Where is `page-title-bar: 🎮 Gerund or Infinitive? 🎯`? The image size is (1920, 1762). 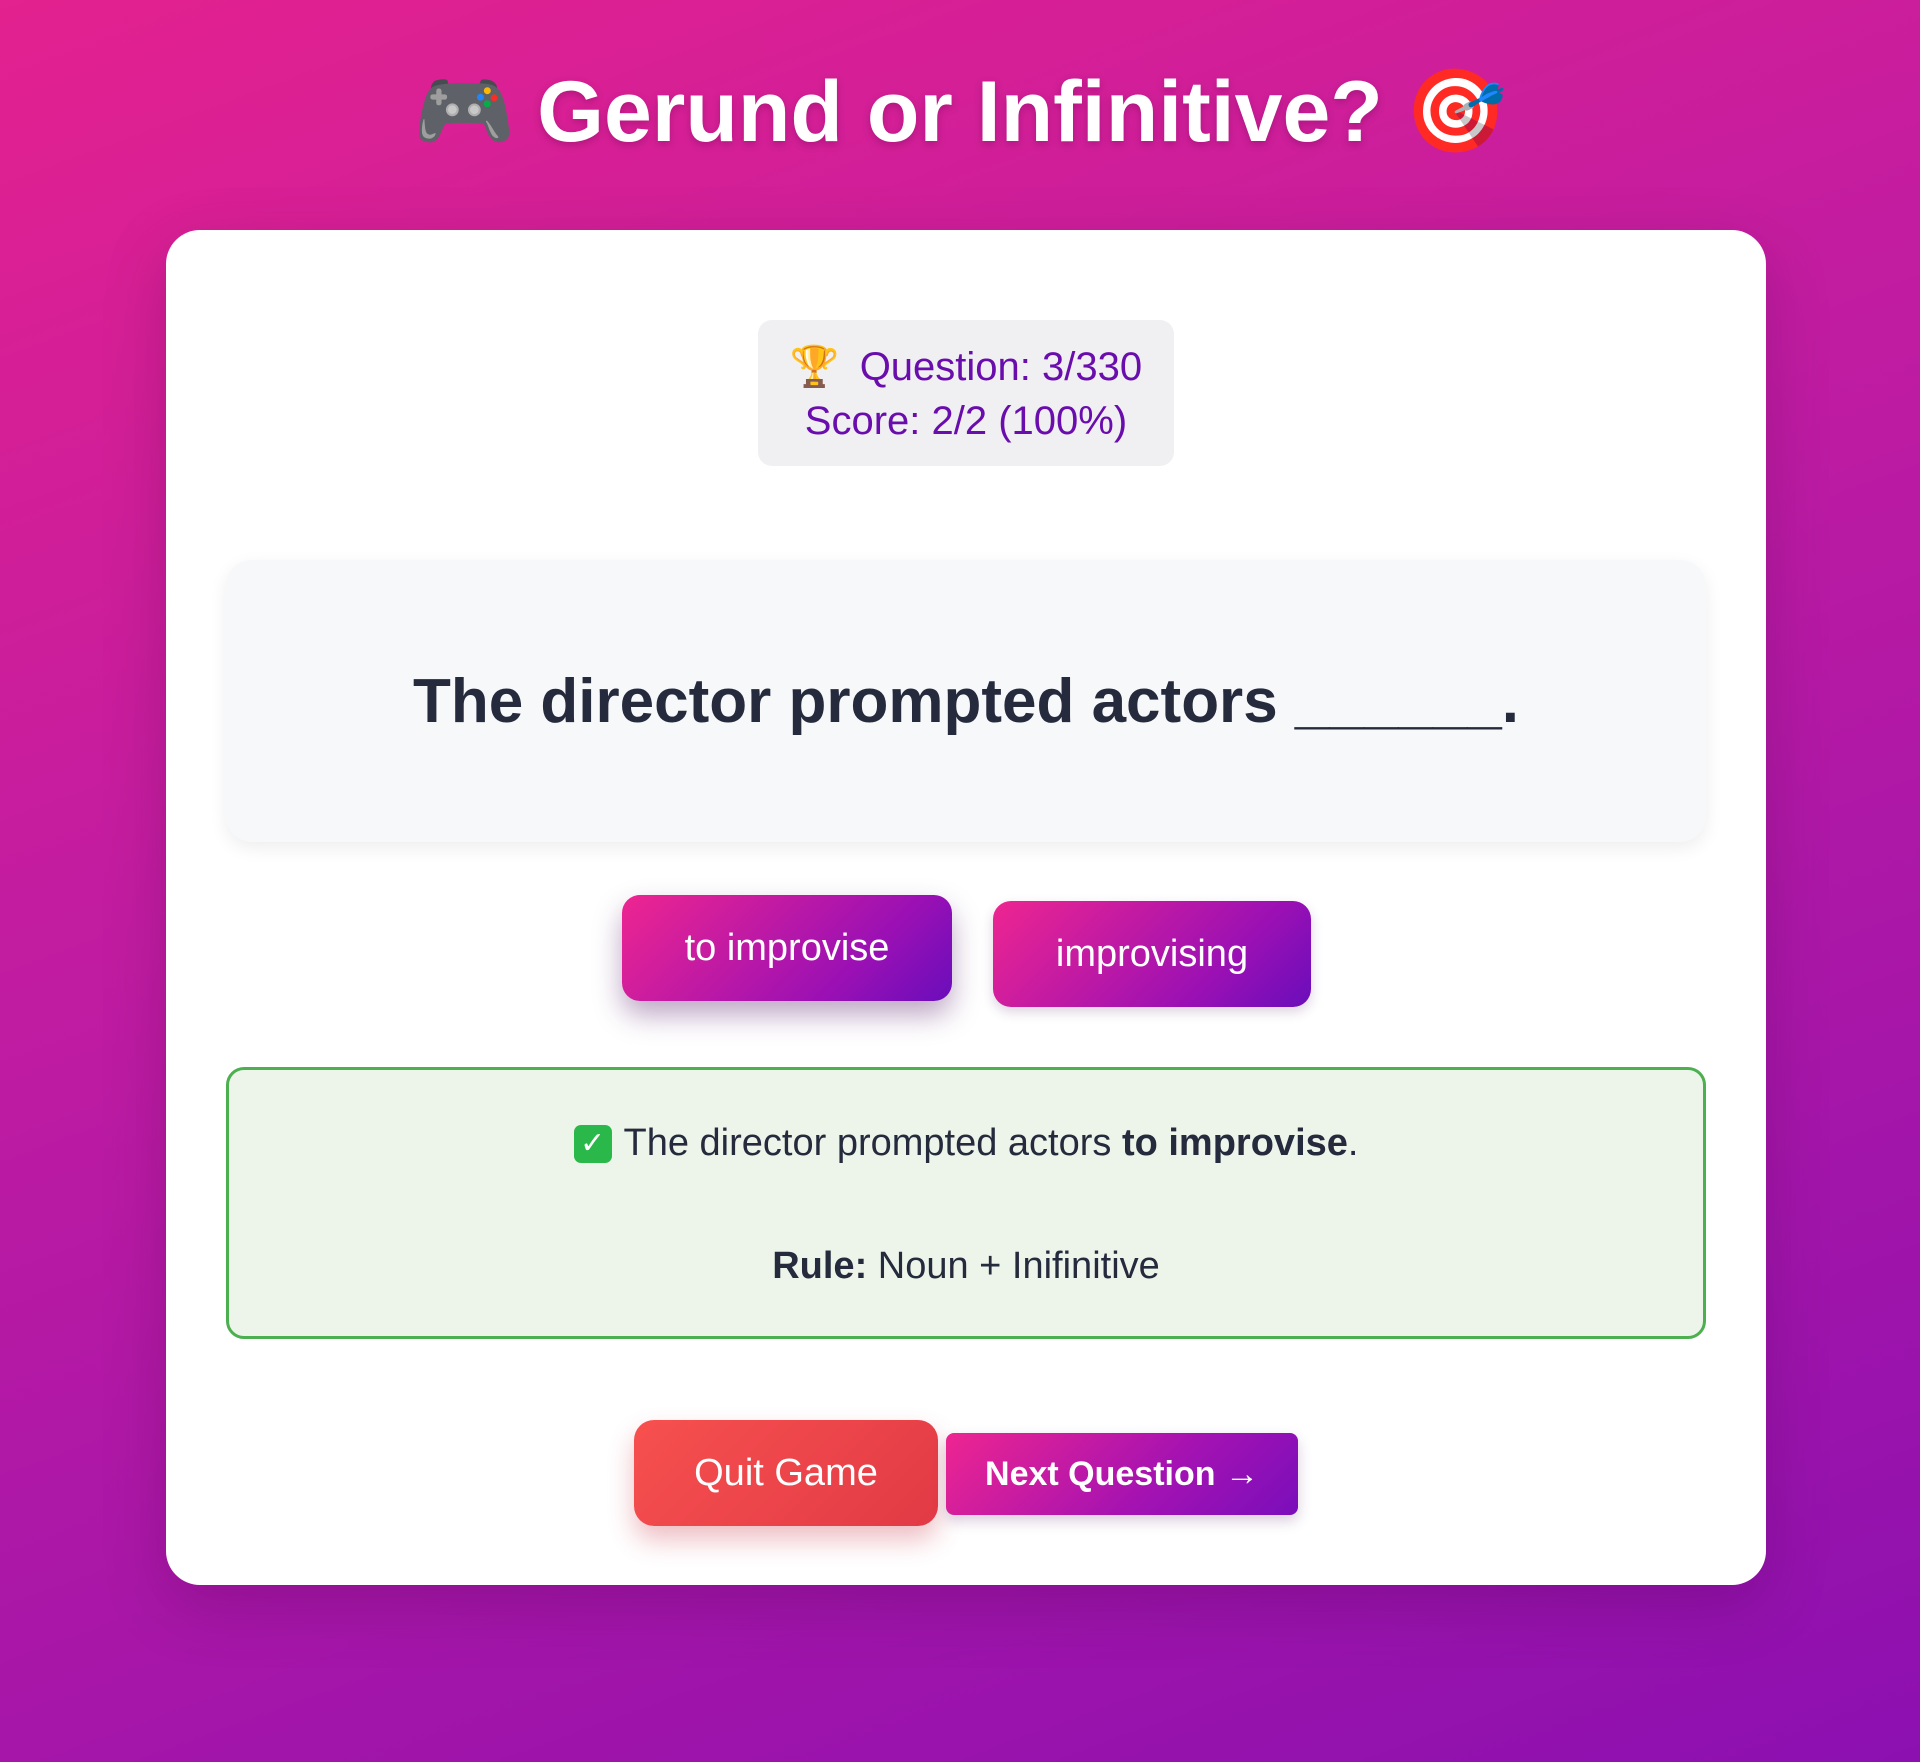 page-title-bar: 🎮 Gerund or Infinitive? 🎯 is located at coordinates (960, 112).